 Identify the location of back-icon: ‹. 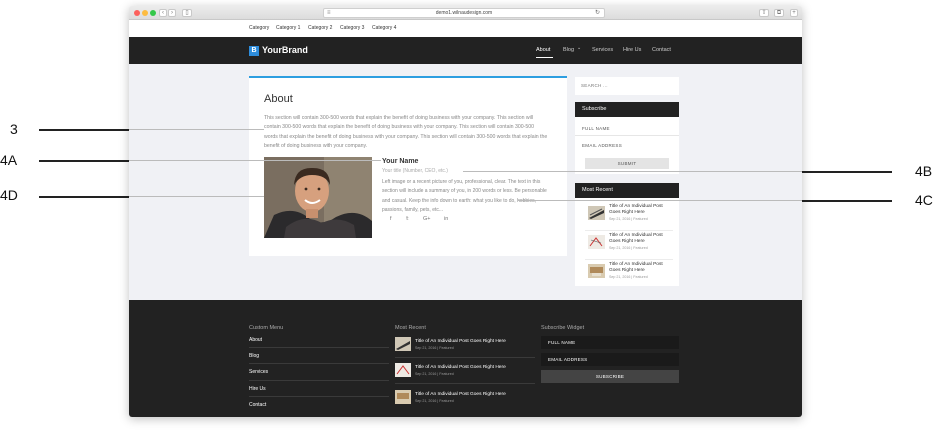
(163, 13).